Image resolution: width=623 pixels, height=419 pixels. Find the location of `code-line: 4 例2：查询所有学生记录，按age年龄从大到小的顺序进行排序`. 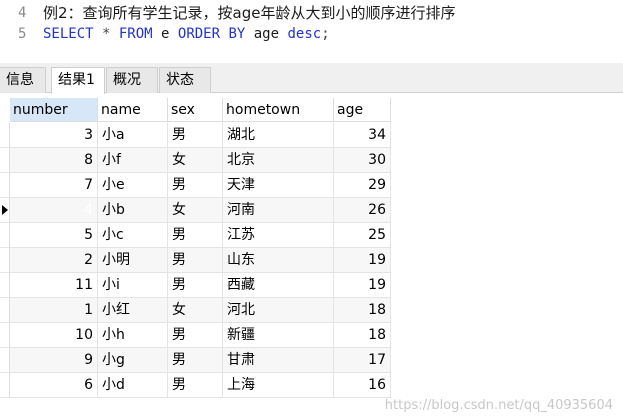

code-line: 4 例2：查询所有学生记录，按age年龄从大到小的顺序进行排序 is located at coordinates (311, 13).